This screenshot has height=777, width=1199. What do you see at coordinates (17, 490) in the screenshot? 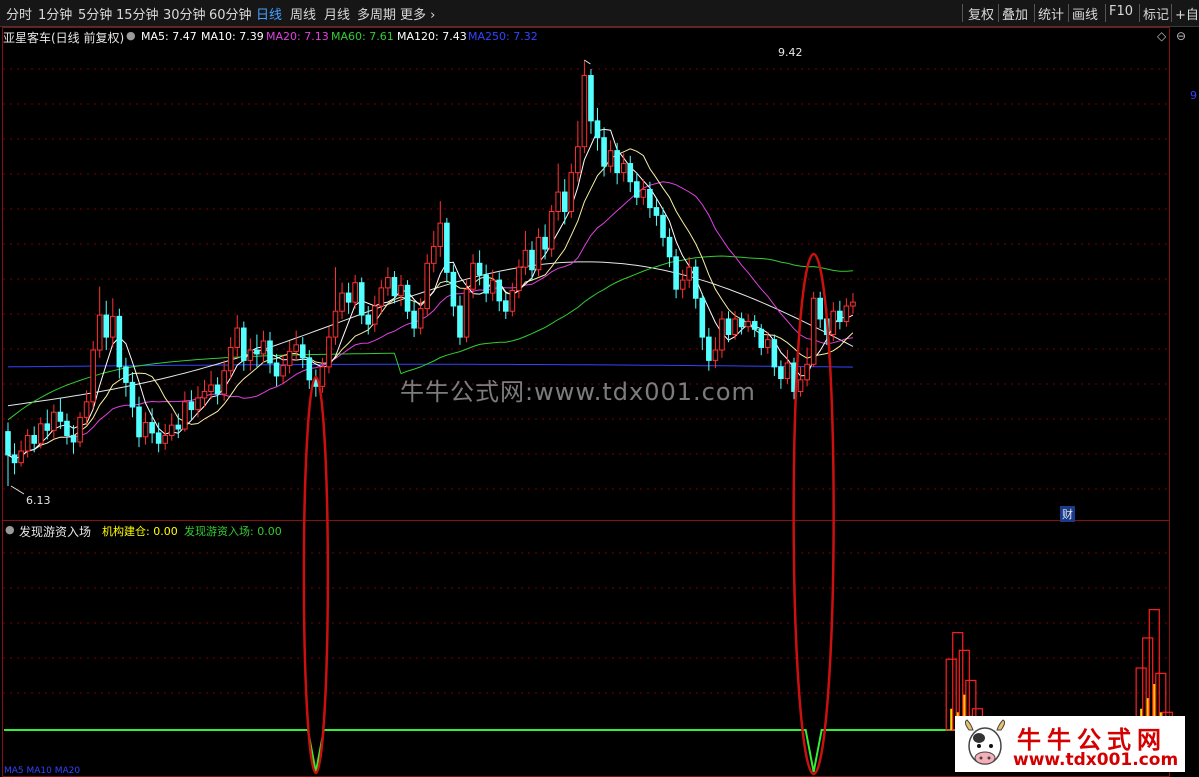
I see `low-marker` at bounding box center [17, 490].